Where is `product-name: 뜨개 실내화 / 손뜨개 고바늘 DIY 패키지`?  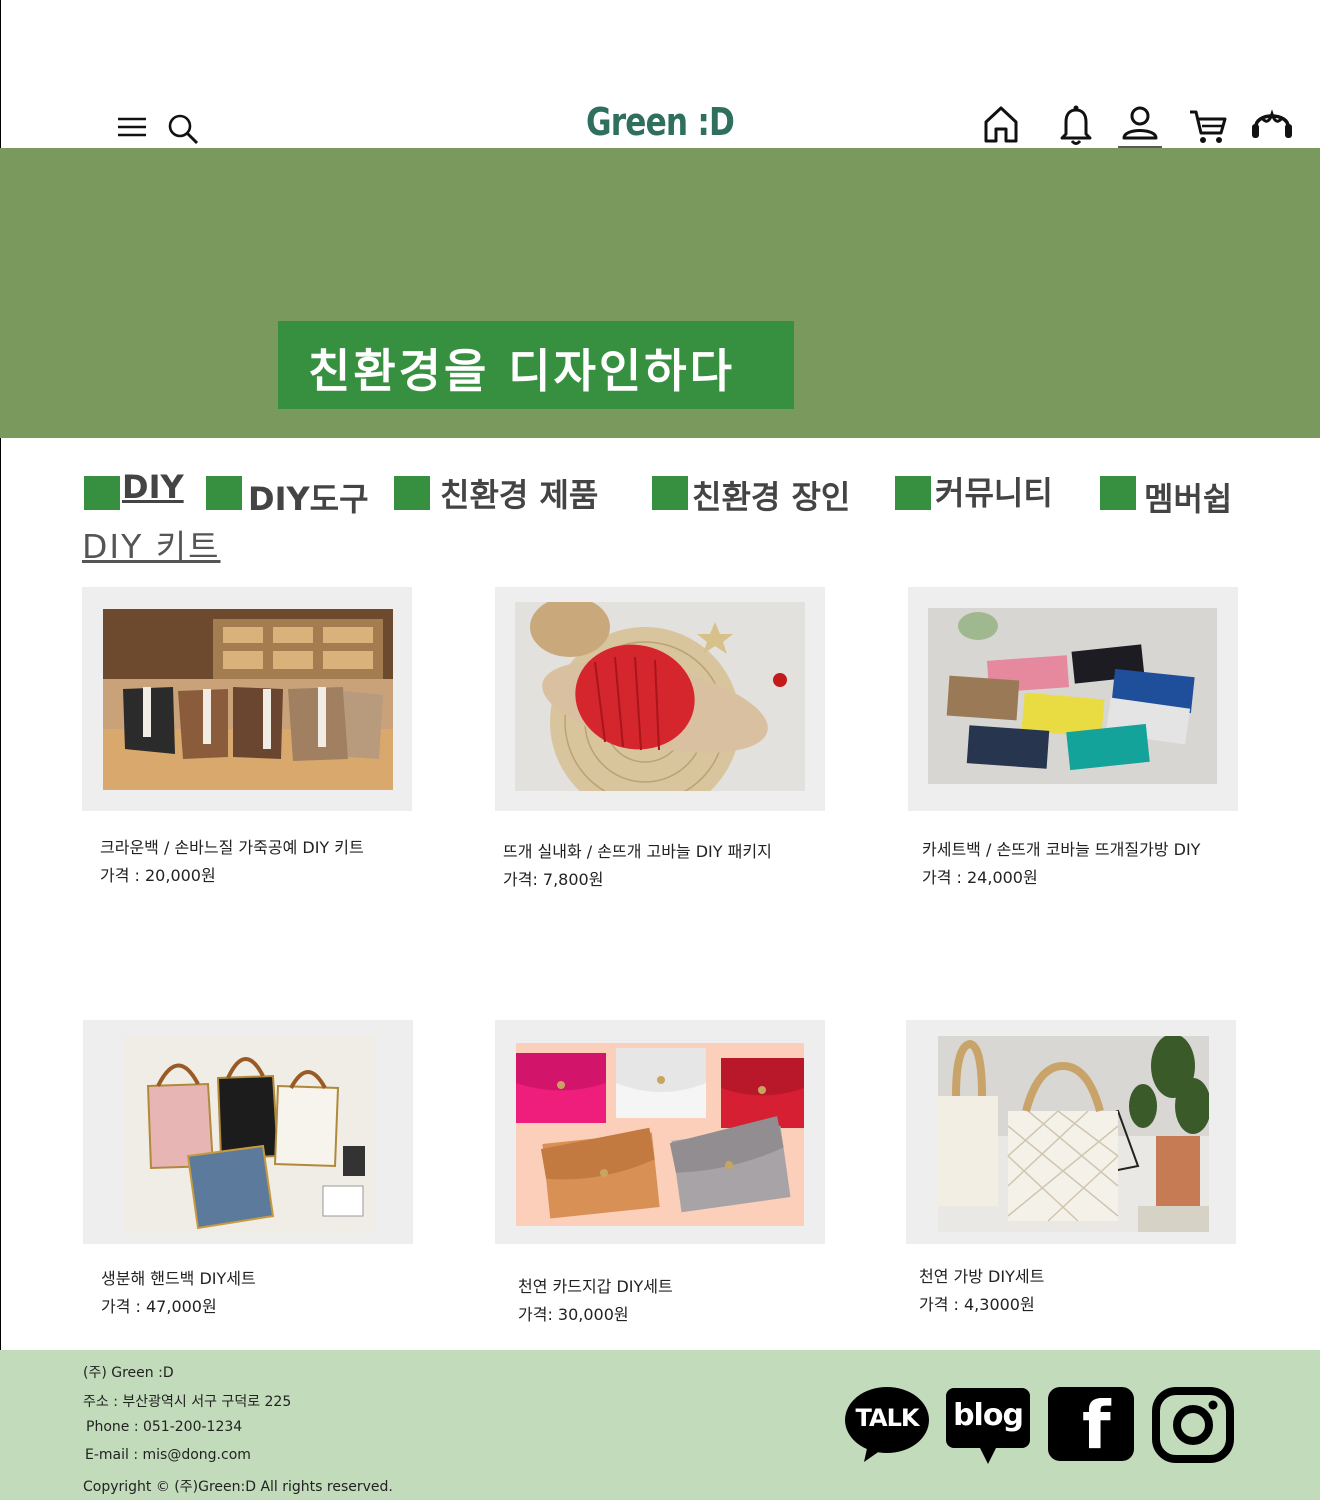 product-name: 뜨개 실내화 / 손뜨개 고바늘 DIY 패키지 is located at coordinates (637, 850).